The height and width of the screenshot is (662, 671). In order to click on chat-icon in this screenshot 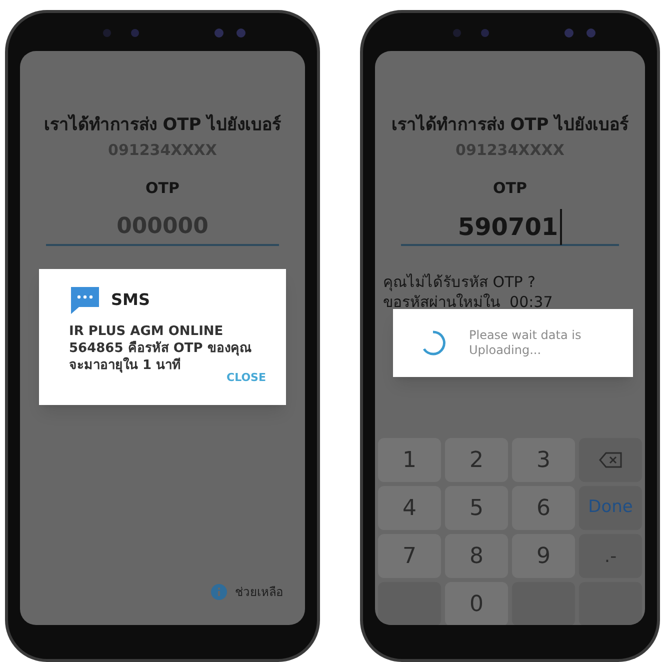, I will do `click(85, 300)`.